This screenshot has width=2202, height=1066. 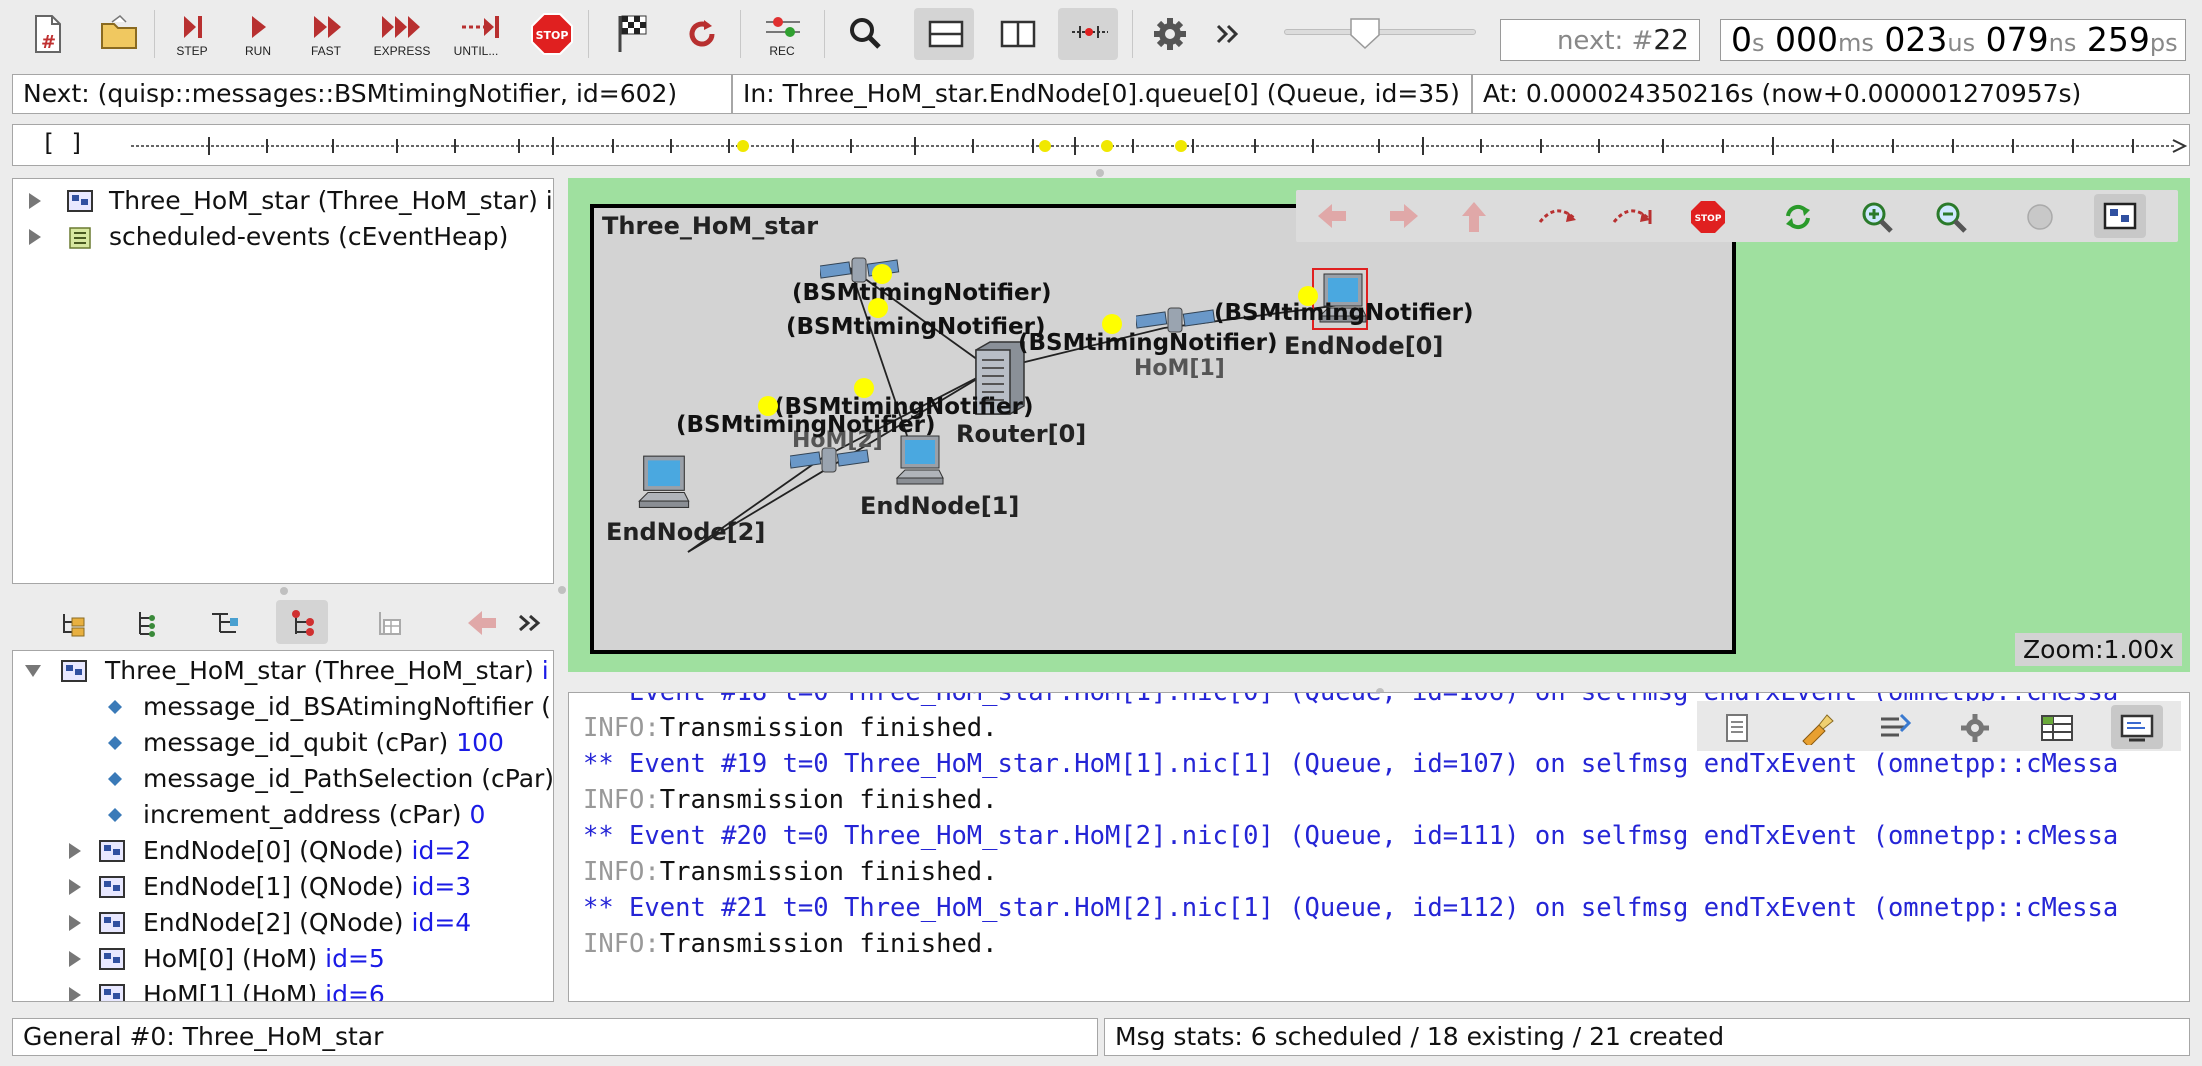 I want to click on filter-lines-icon, so click(x=1896, y=725).